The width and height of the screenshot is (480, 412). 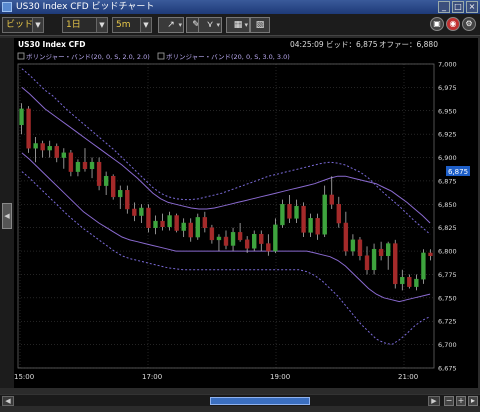 What do you see at coordinates (447, 228) in the screenshot?
I see `y-tick-label: 6,825` at bounding box center [447, 228].